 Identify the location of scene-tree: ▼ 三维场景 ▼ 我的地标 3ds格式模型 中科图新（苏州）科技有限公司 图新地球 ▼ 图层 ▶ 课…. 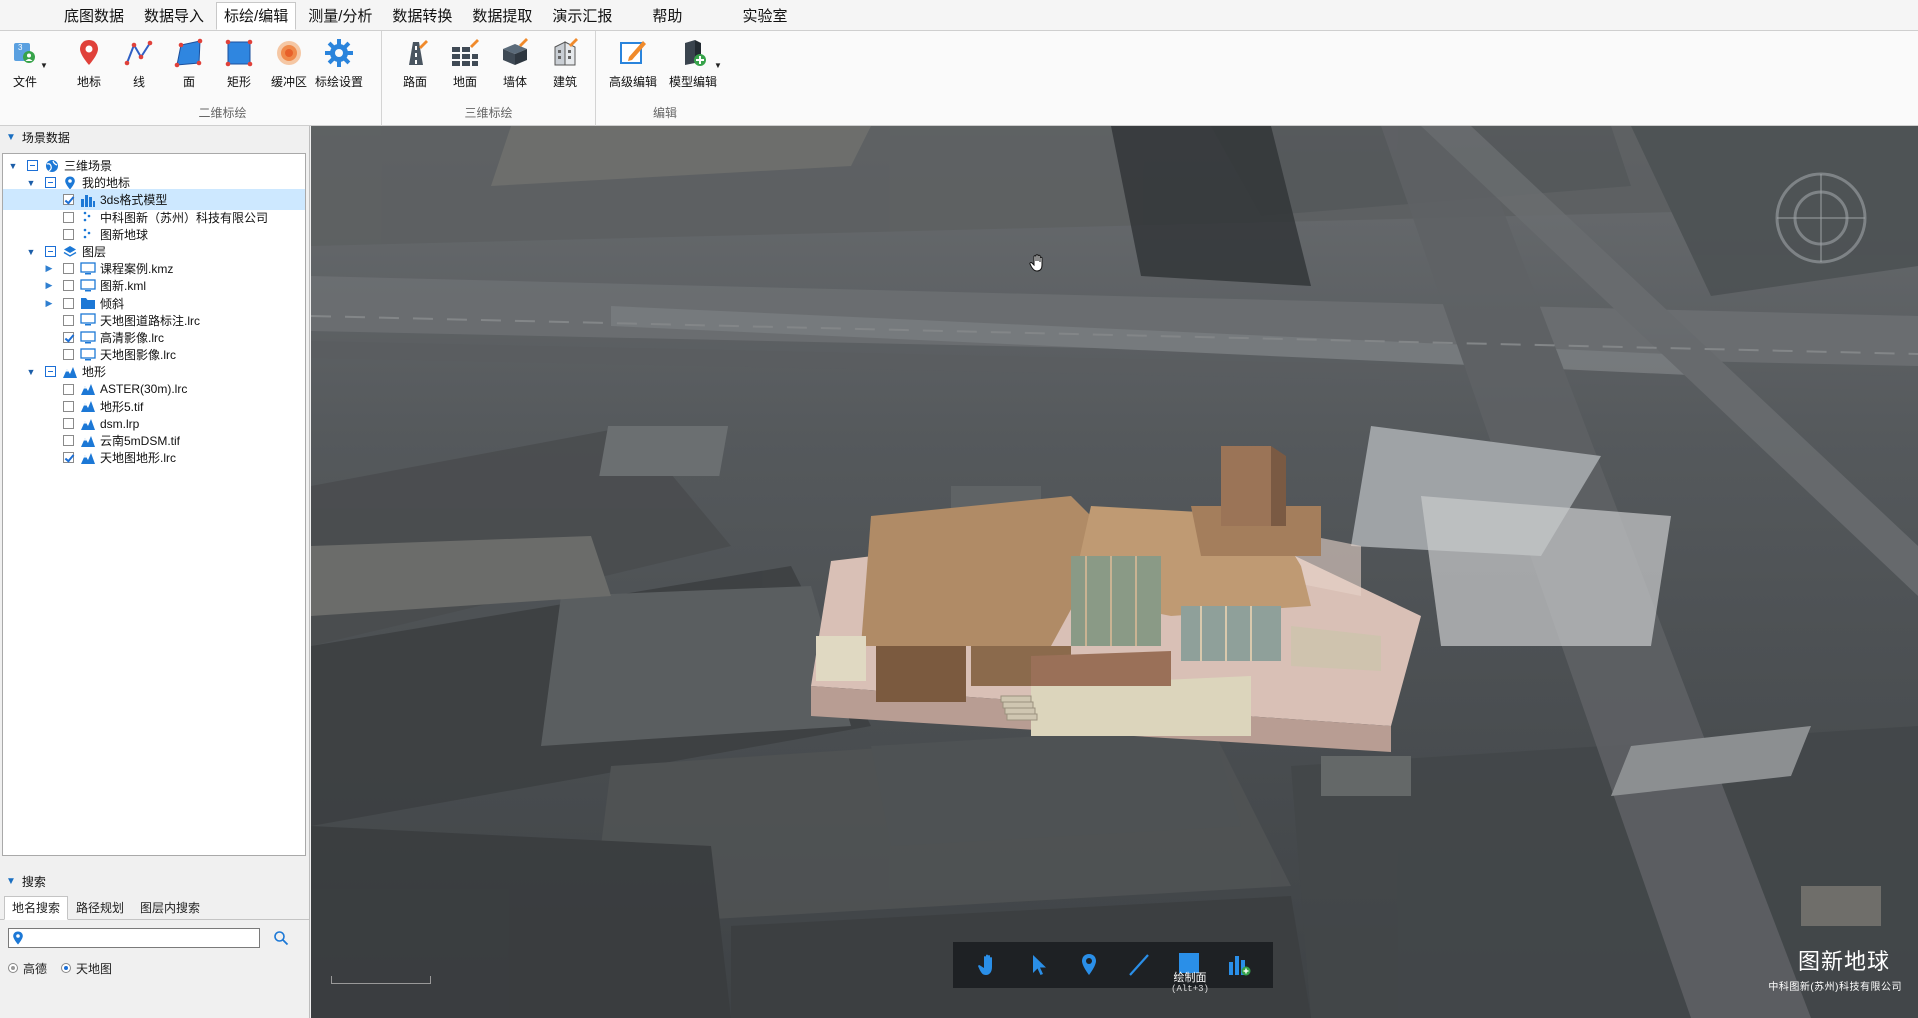
(154, 504).